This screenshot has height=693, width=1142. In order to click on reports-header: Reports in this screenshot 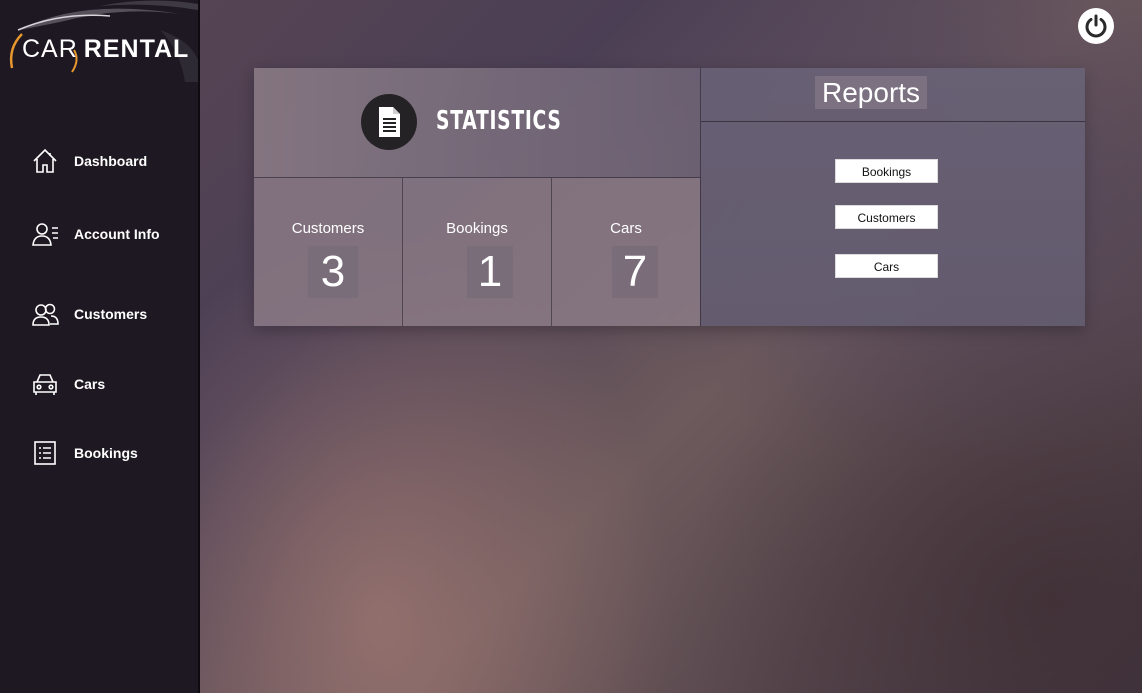, I will do `click(893, 95)`.